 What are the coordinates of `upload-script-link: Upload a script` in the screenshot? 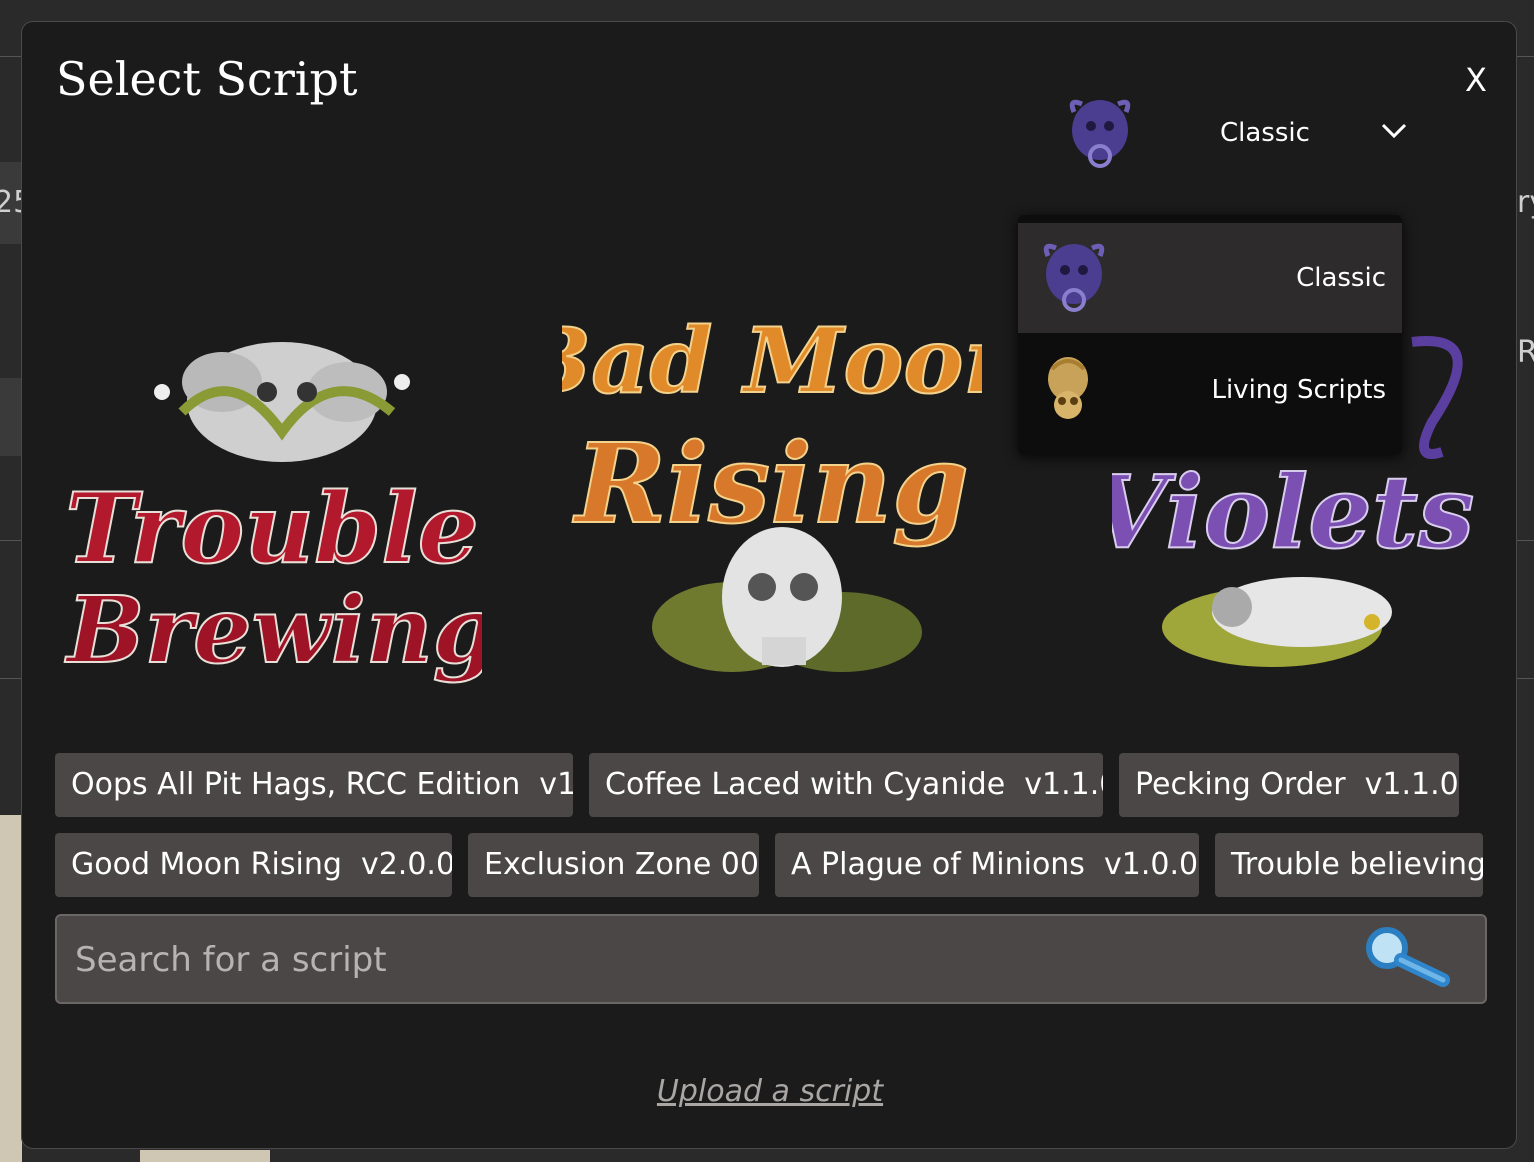 It's located at (770, 1091).